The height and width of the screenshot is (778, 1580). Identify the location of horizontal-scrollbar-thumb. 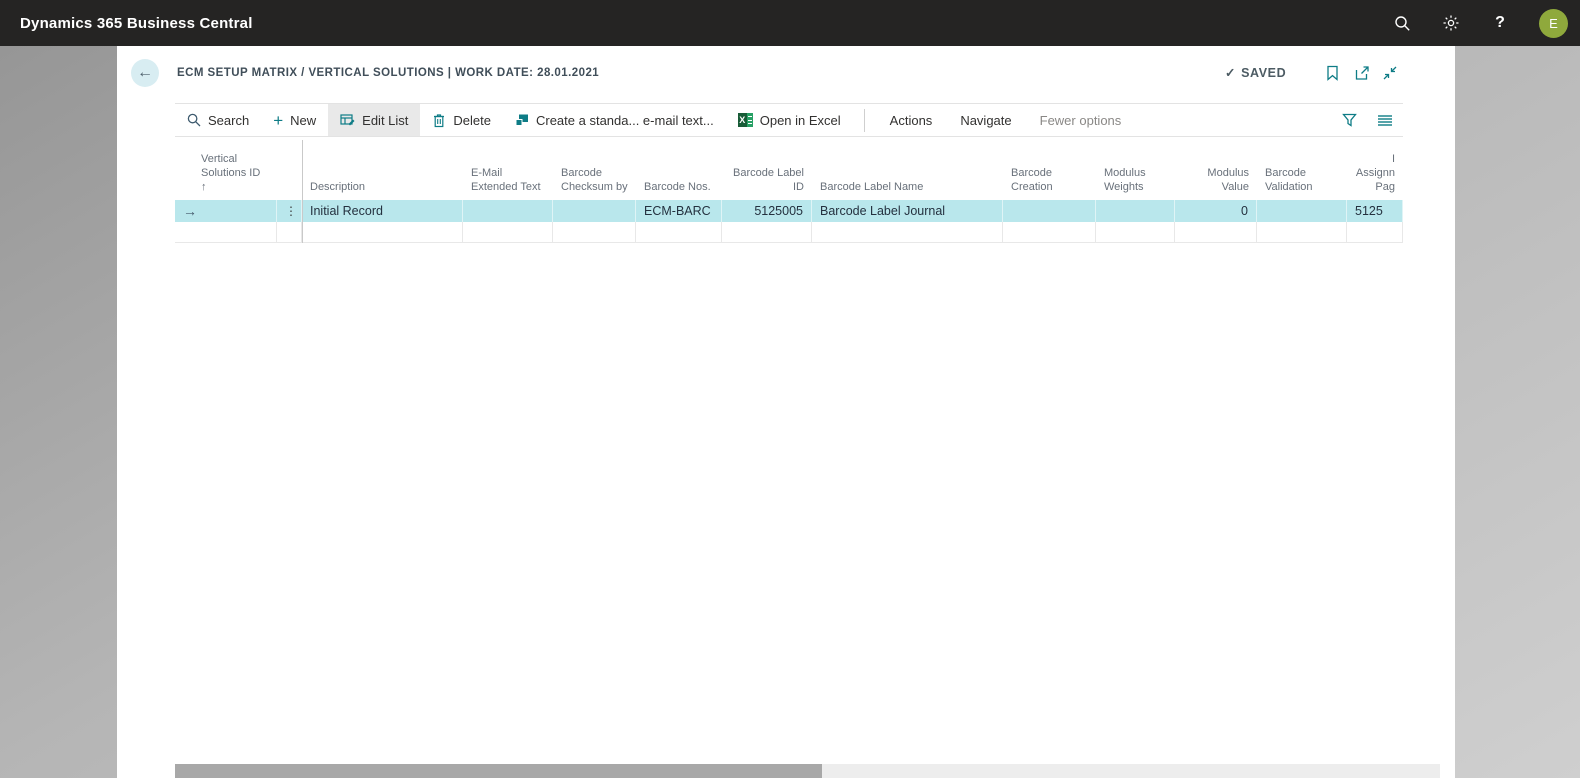
(498, 771).